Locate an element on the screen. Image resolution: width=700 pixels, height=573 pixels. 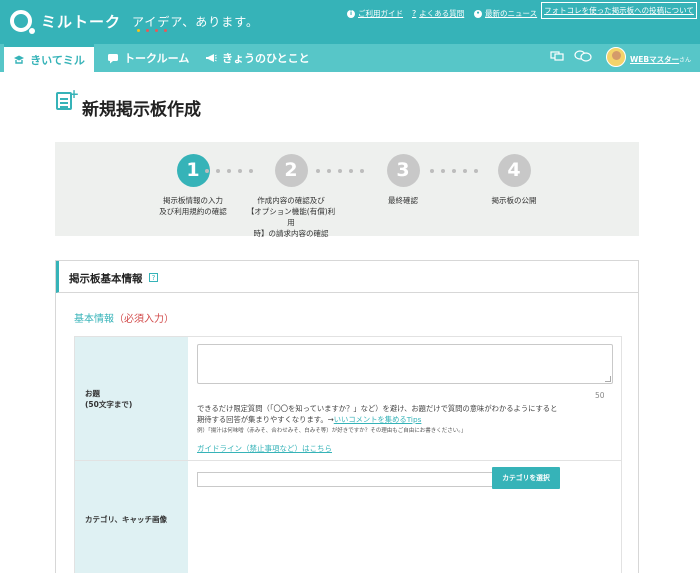
step-2-number: 2 is located at coordinates (291, 170).